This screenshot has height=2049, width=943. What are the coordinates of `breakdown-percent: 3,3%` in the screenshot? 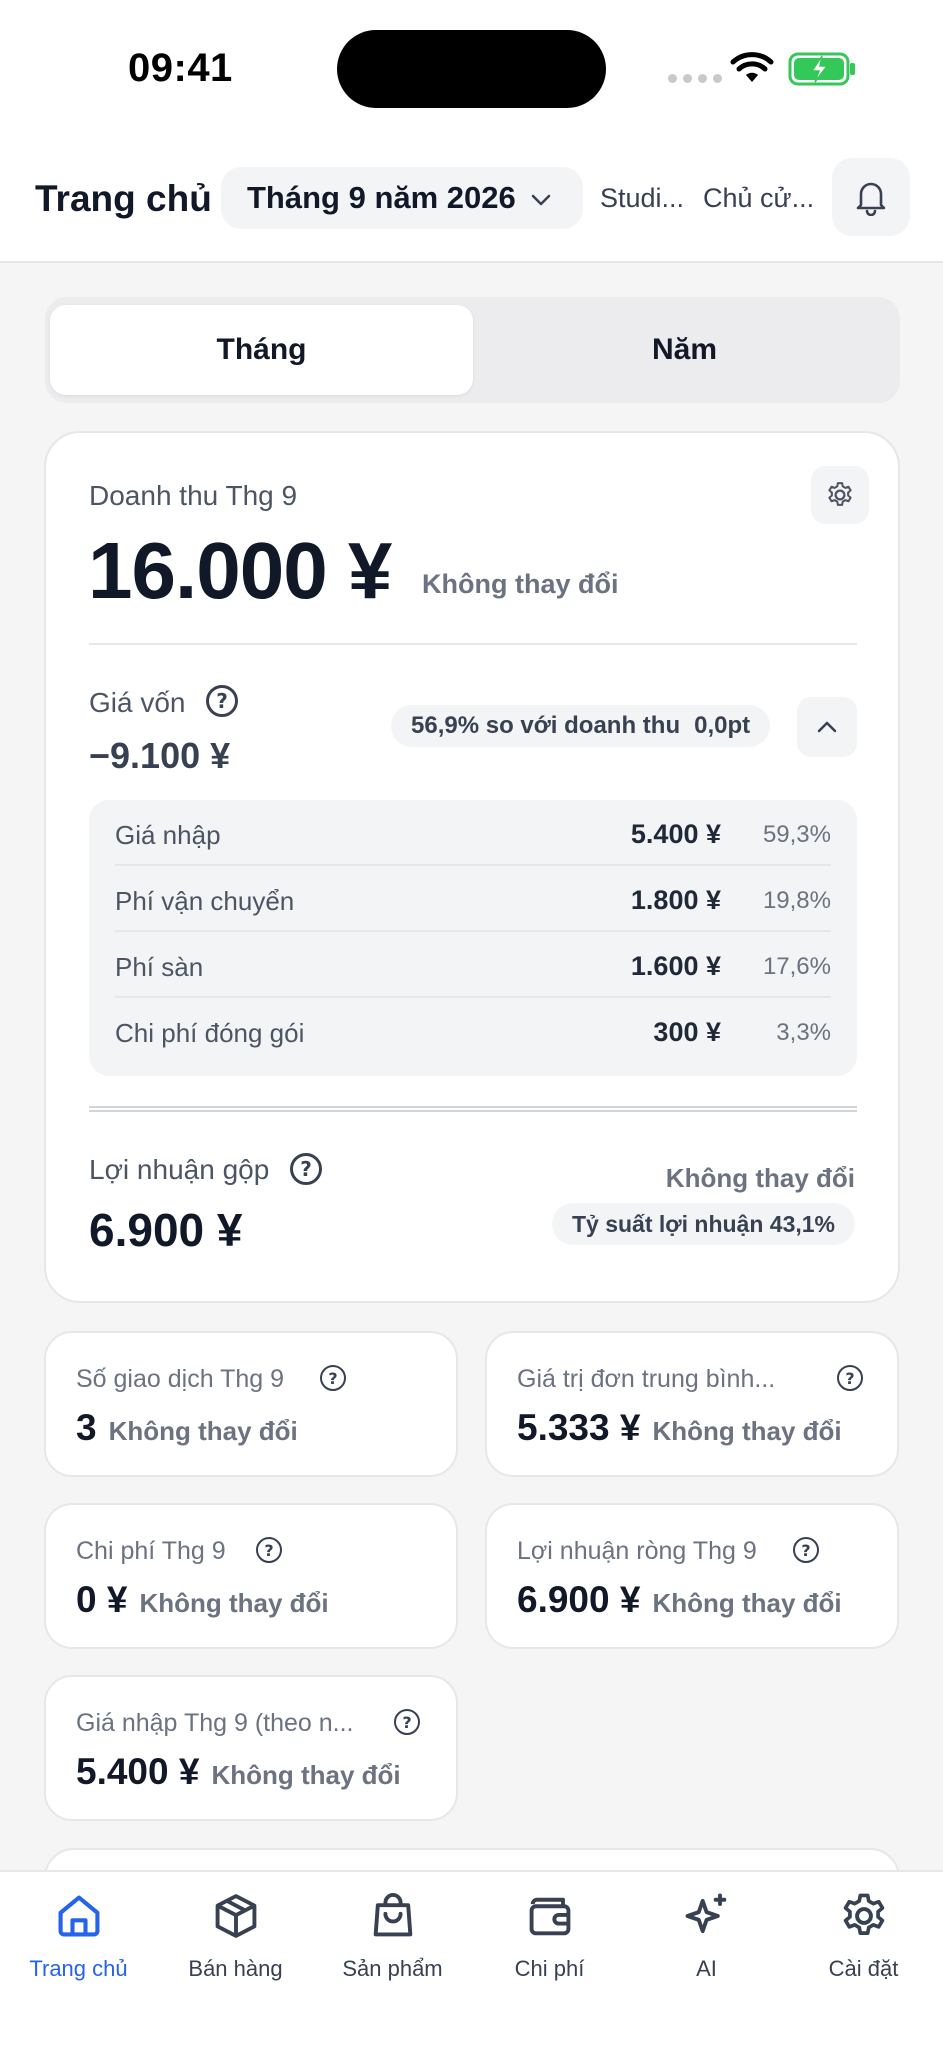 It's located at (803, 1032).